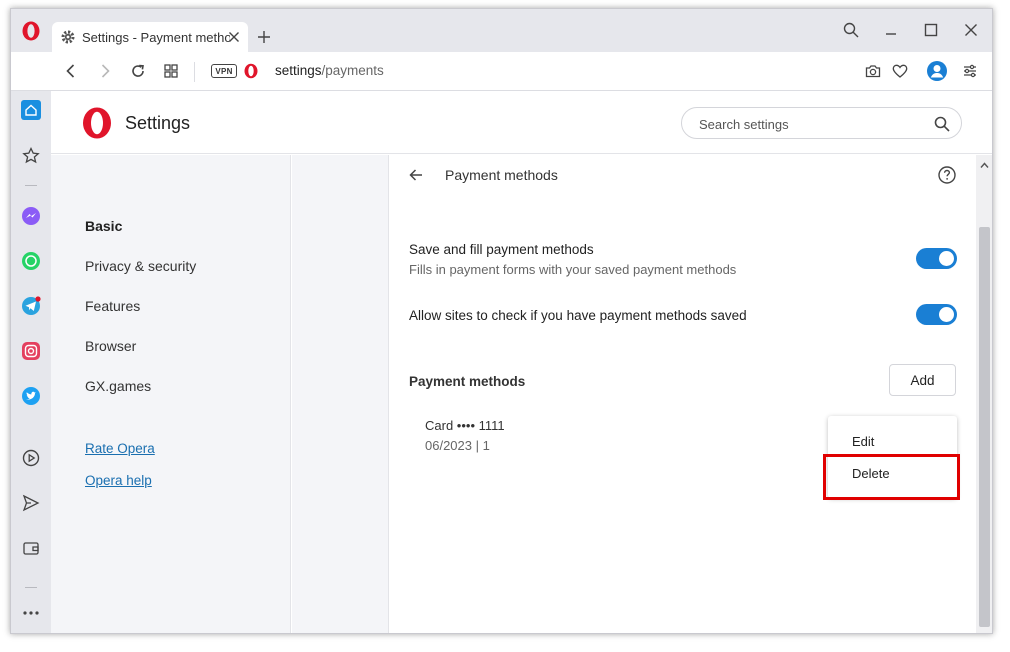 The height and width of the screenshot is (652, 1010). What do you see at coordinates (31, 613) in the screenshot?
I see `more-icon` at bounding box center [31, 613].